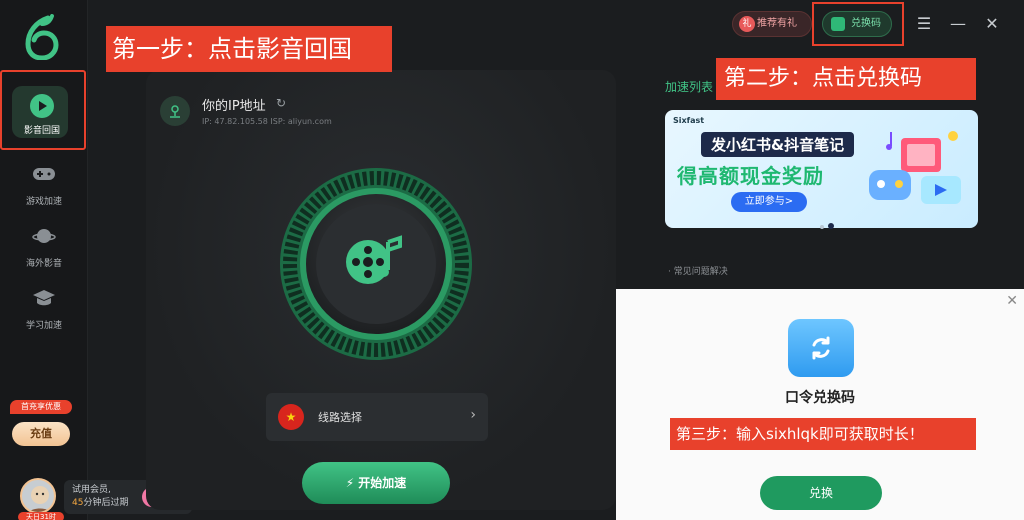 The image size is (1024, 520). What do you see at coordinates (44, 236) in the screenshot?
I see `planet-icon` at bounding box center [44, 236].